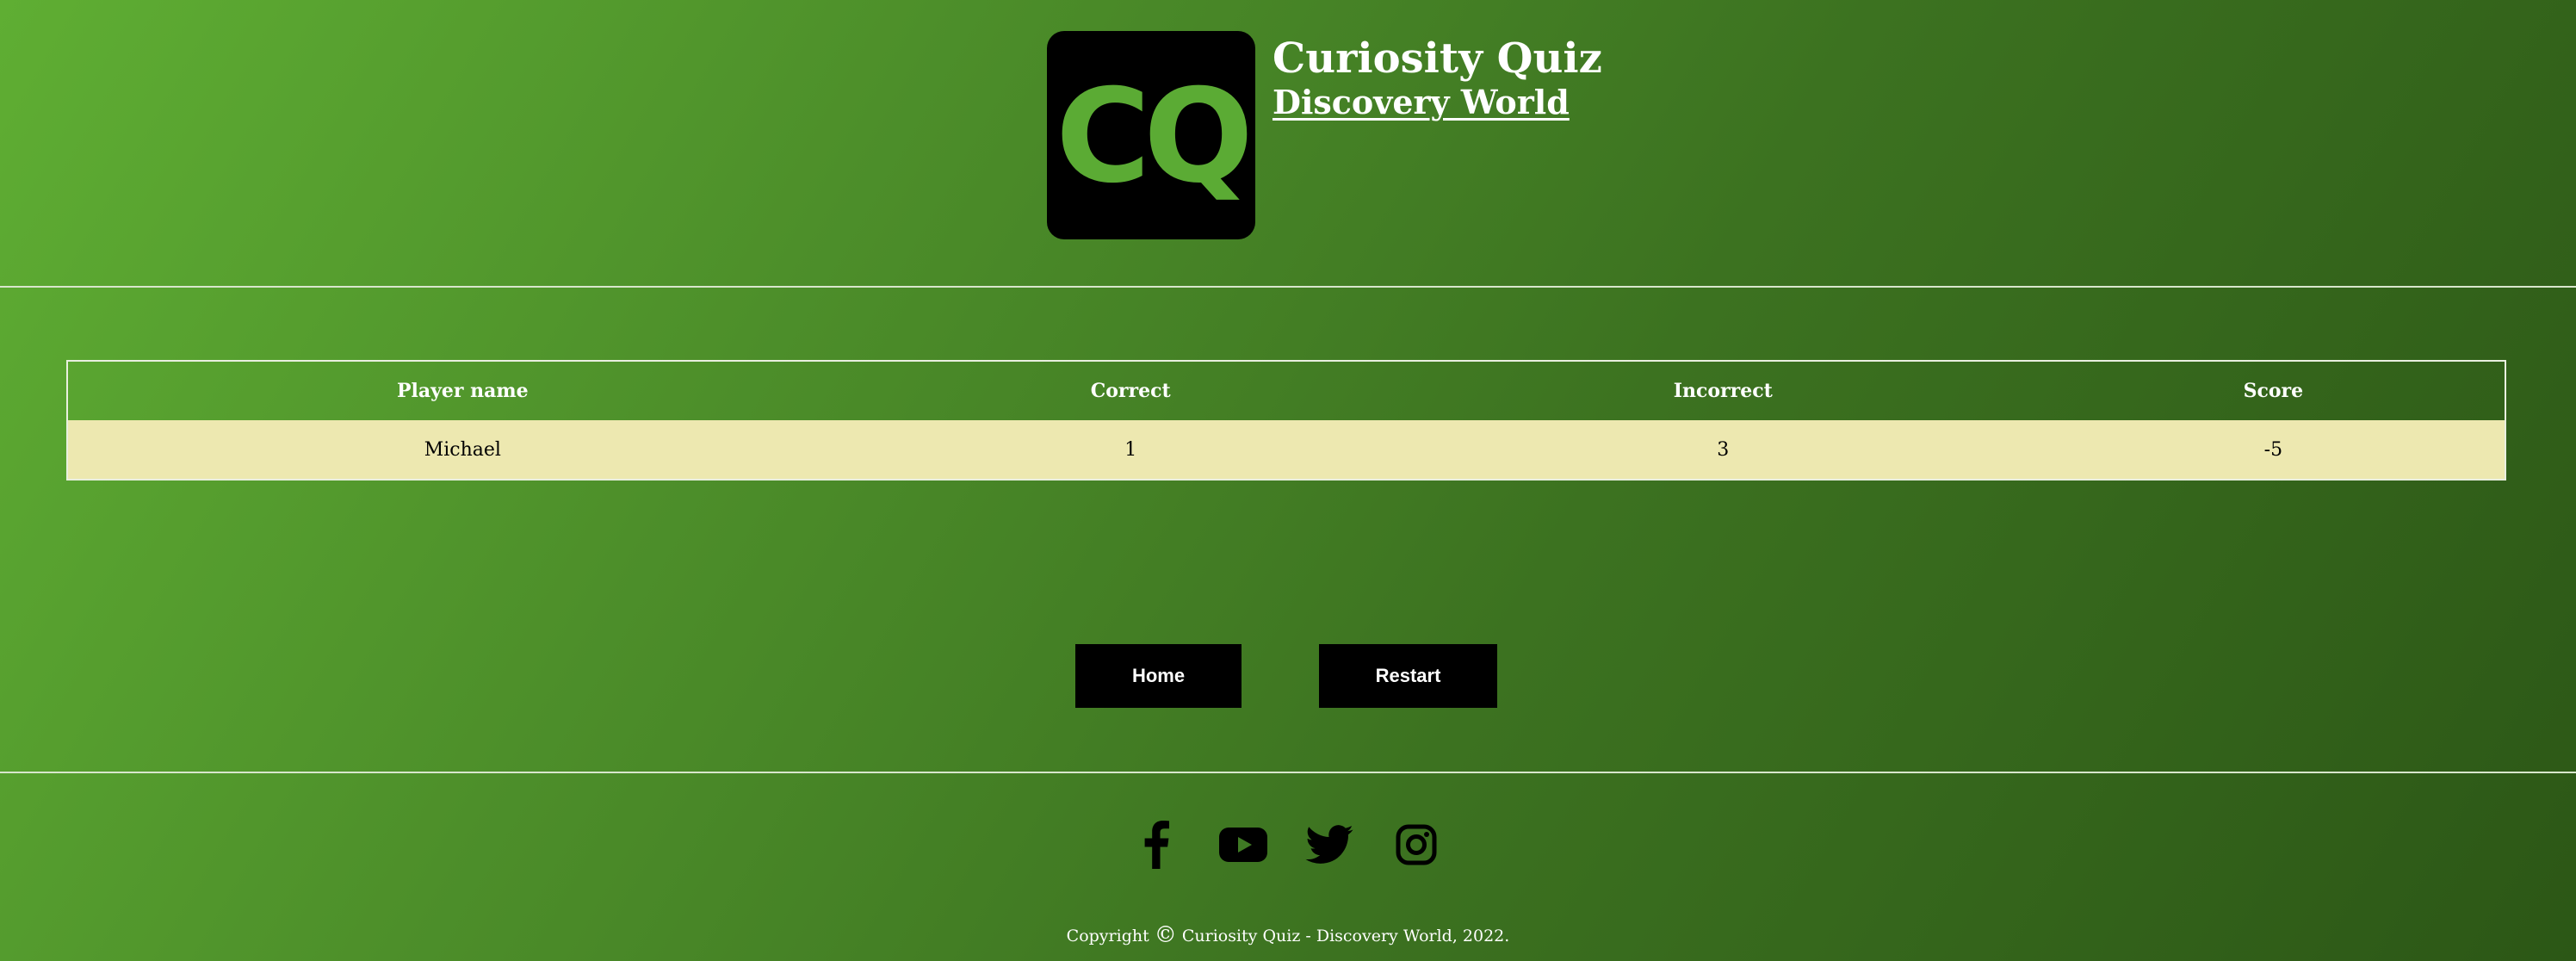 This screenshot has width=2576, height=961. Describe the element at coordinates (1408, 676) in the screenshot. I see `restart-button: Restart` at that location.